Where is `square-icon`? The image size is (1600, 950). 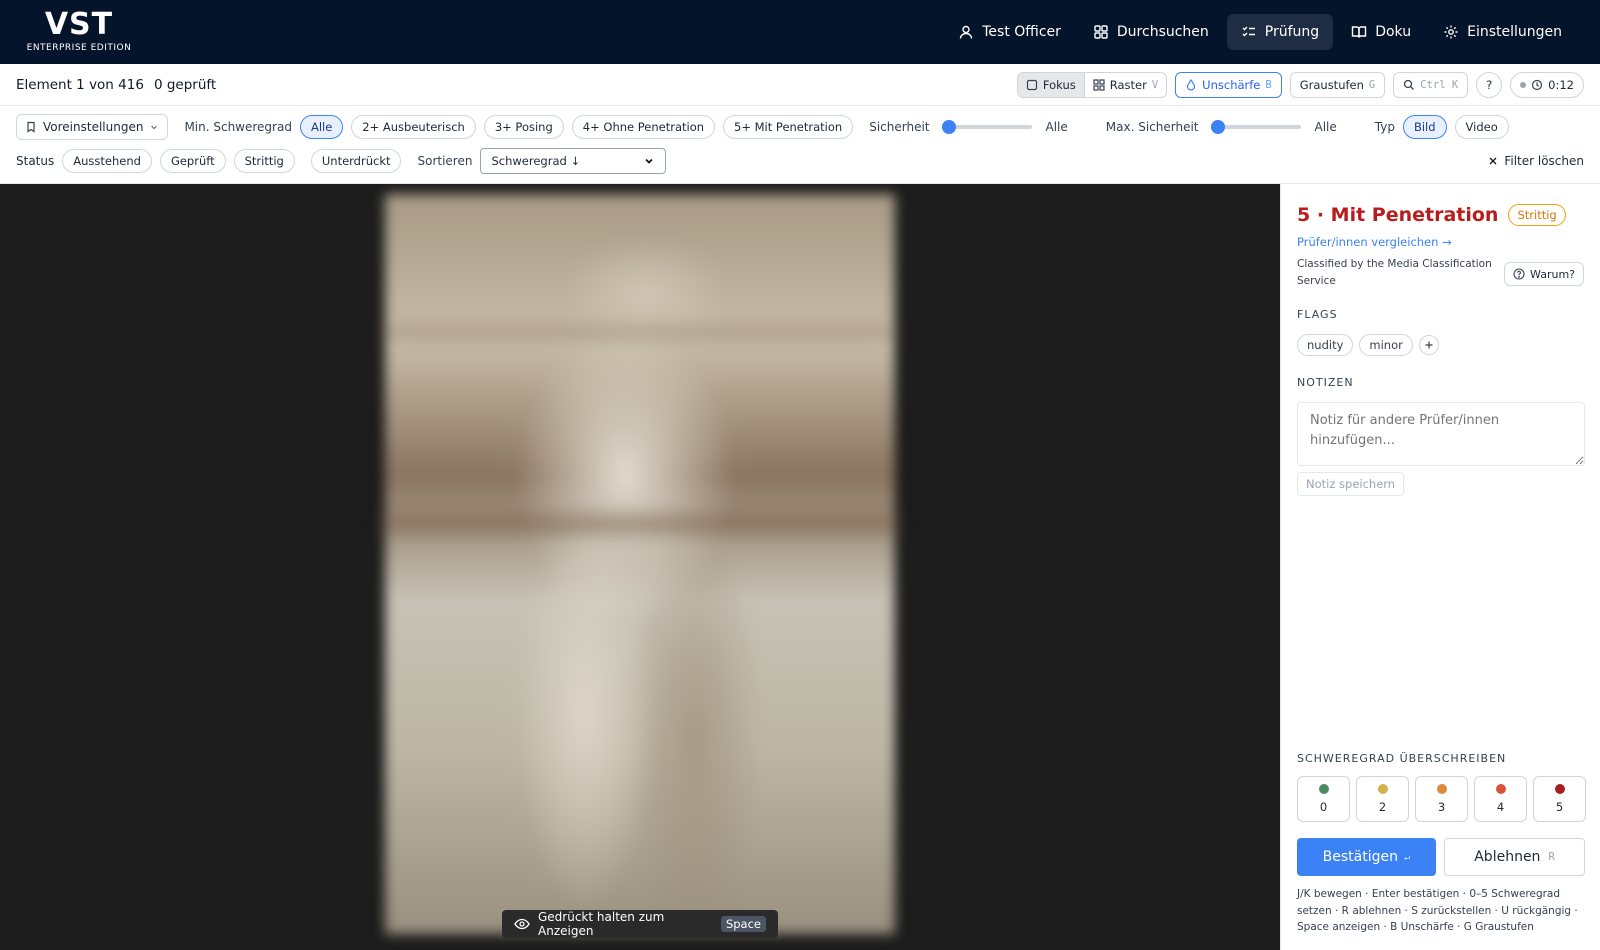 square-icon is located at coordinates (1032, 85).